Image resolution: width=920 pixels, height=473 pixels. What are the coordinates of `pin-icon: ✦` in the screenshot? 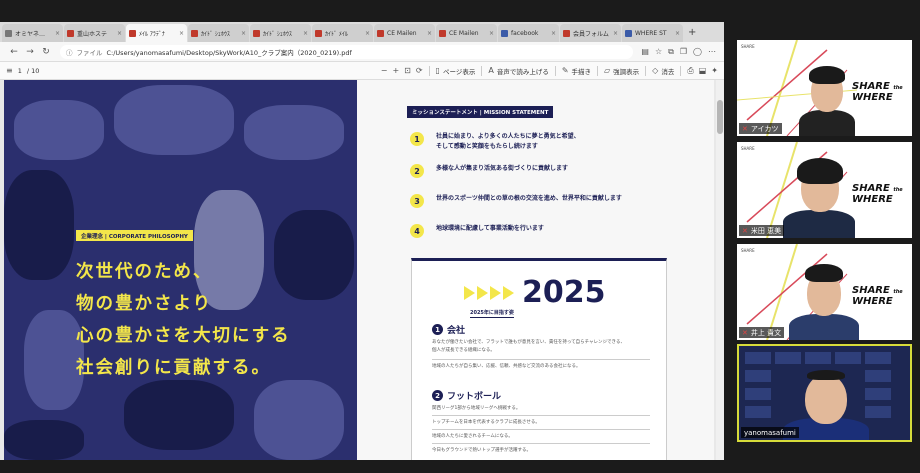 It's located at (714, 70).